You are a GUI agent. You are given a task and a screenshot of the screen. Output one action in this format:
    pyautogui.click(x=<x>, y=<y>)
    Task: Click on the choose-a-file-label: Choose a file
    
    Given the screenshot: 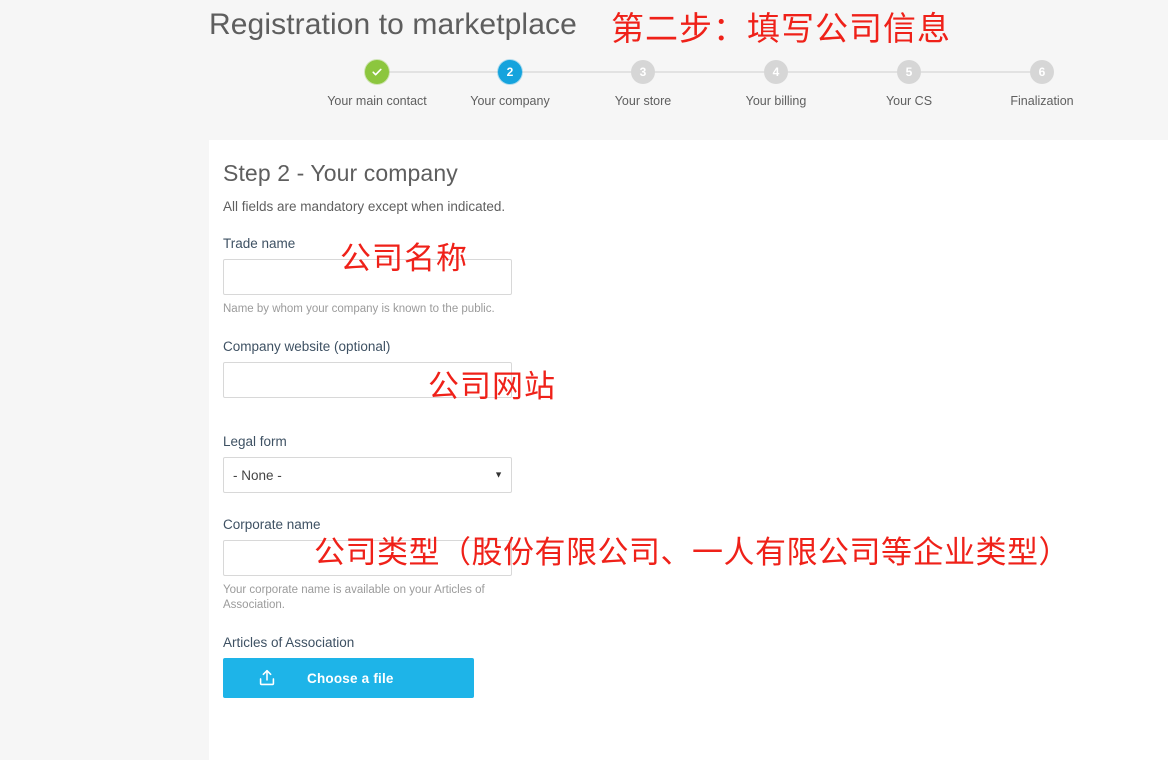 What is the action you would take?
    pyautogui.click(x=350, y=678)
    